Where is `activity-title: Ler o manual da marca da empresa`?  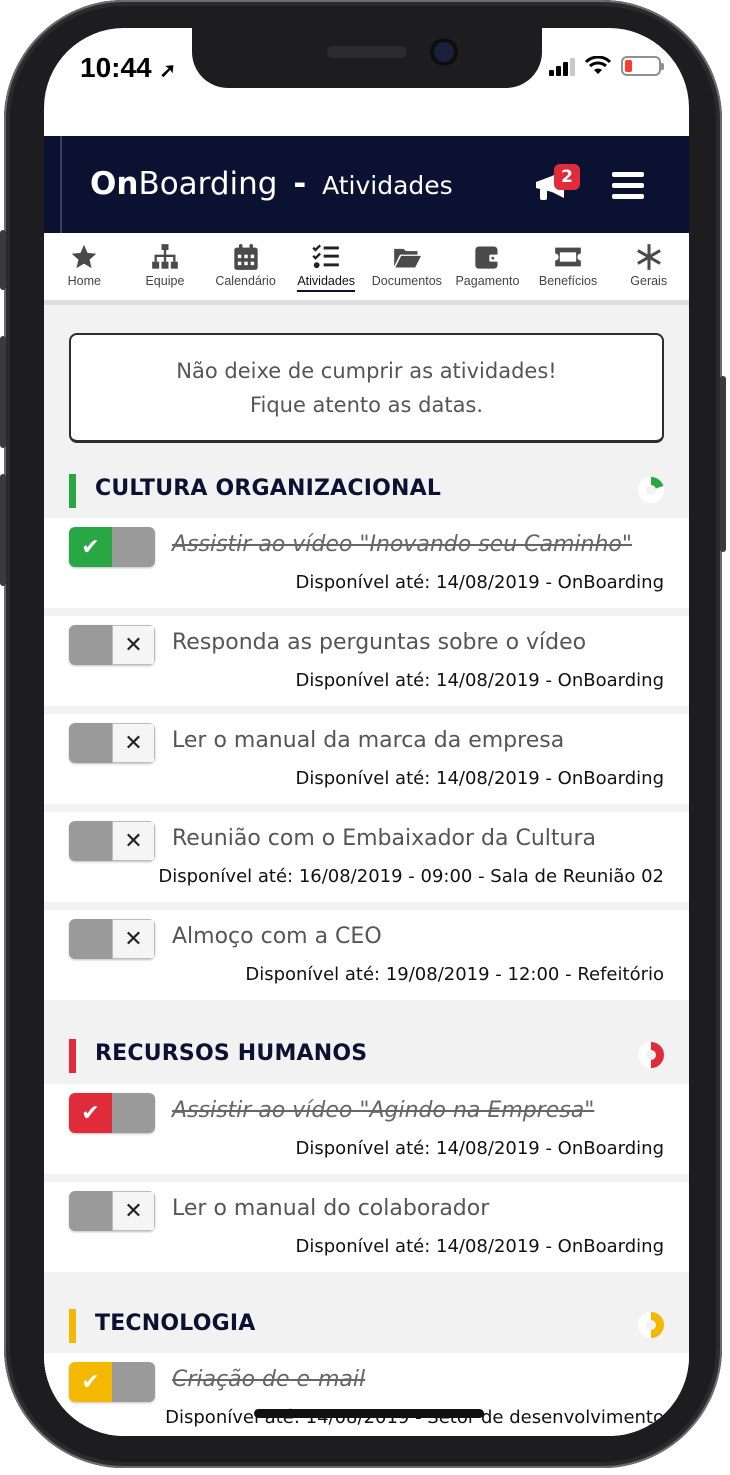 activity-title: Ler o manual da marca da empresa is located at coordinates (368, 740).